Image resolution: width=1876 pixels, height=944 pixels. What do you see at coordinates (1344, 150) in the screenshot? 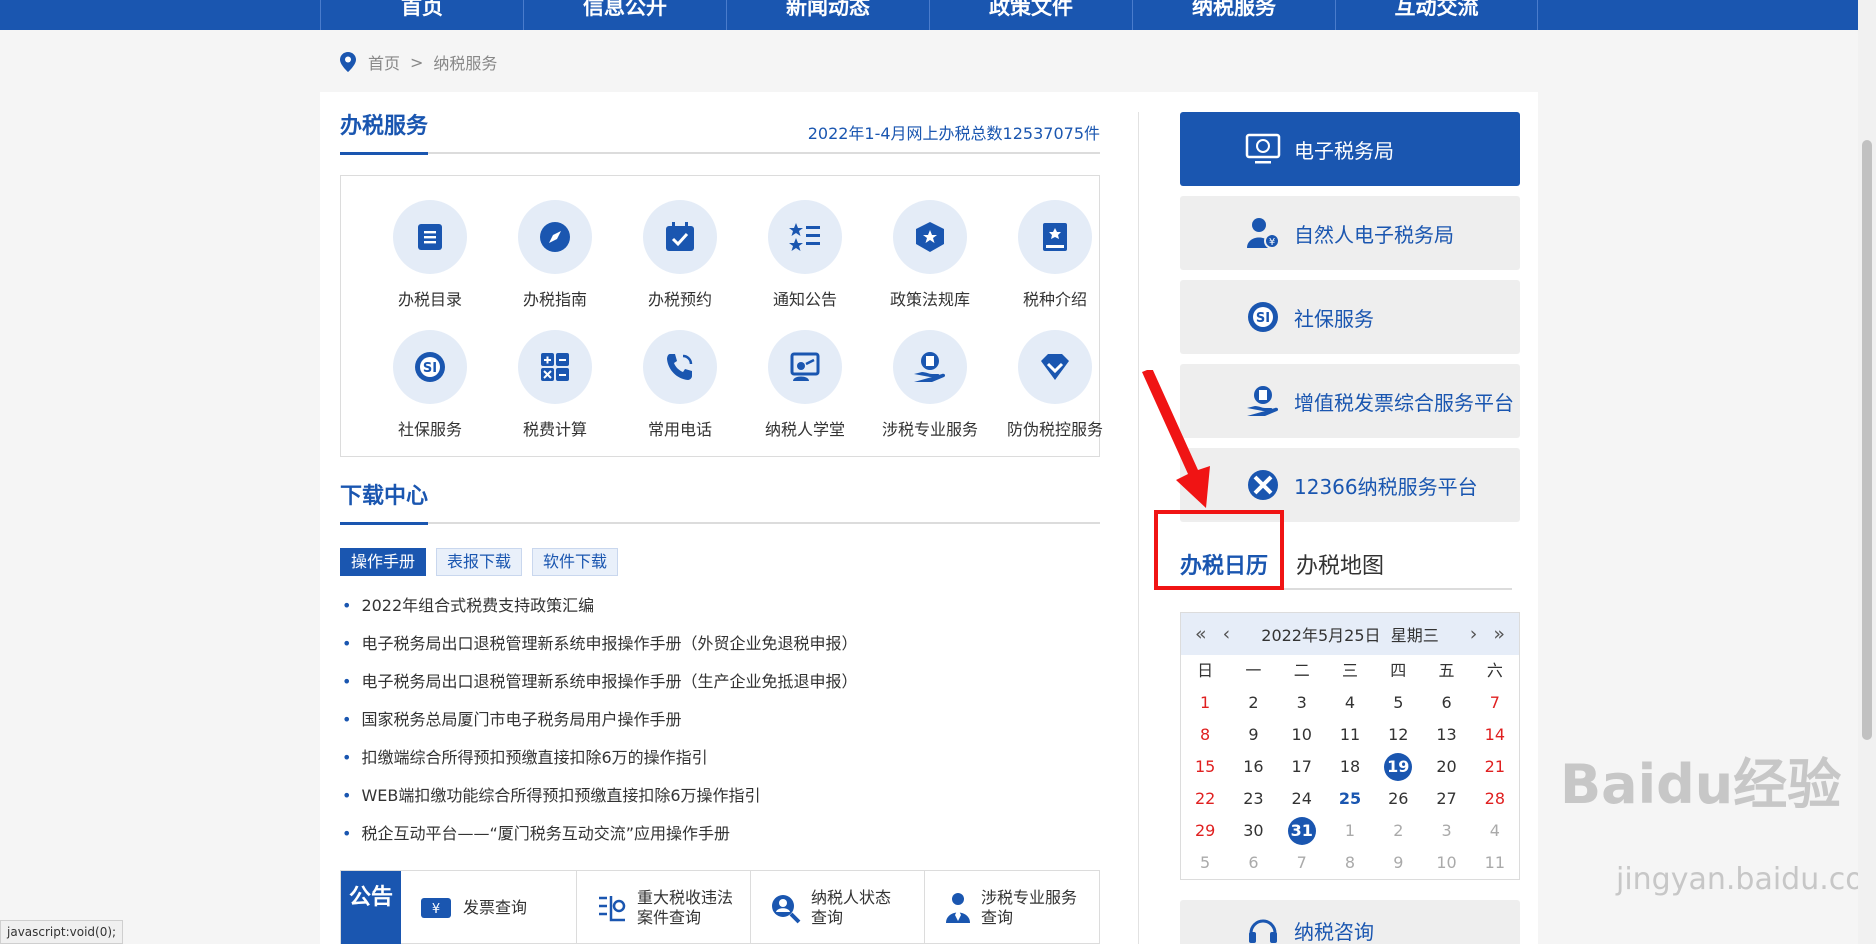
I see `button-label: 电子税务局` at bounding box center [1344, 150].